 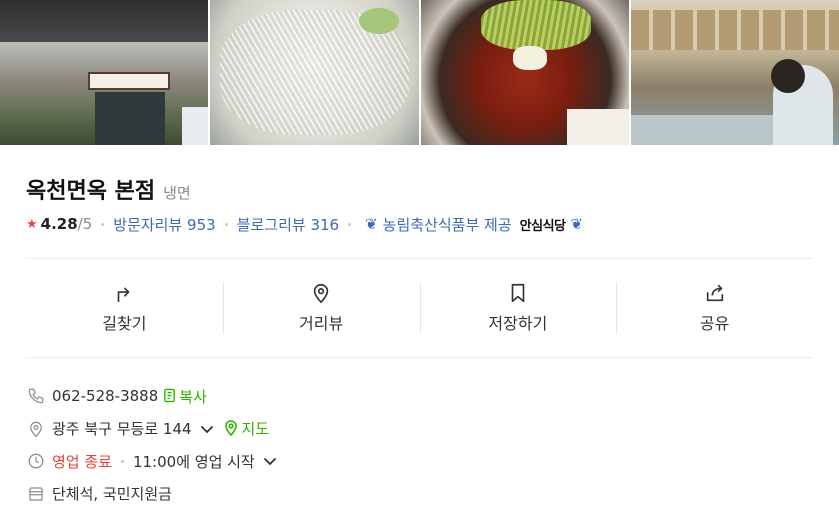 I want to click on address-row: 광주 북구 무등로 144 지도, so click(x=419, y=429).